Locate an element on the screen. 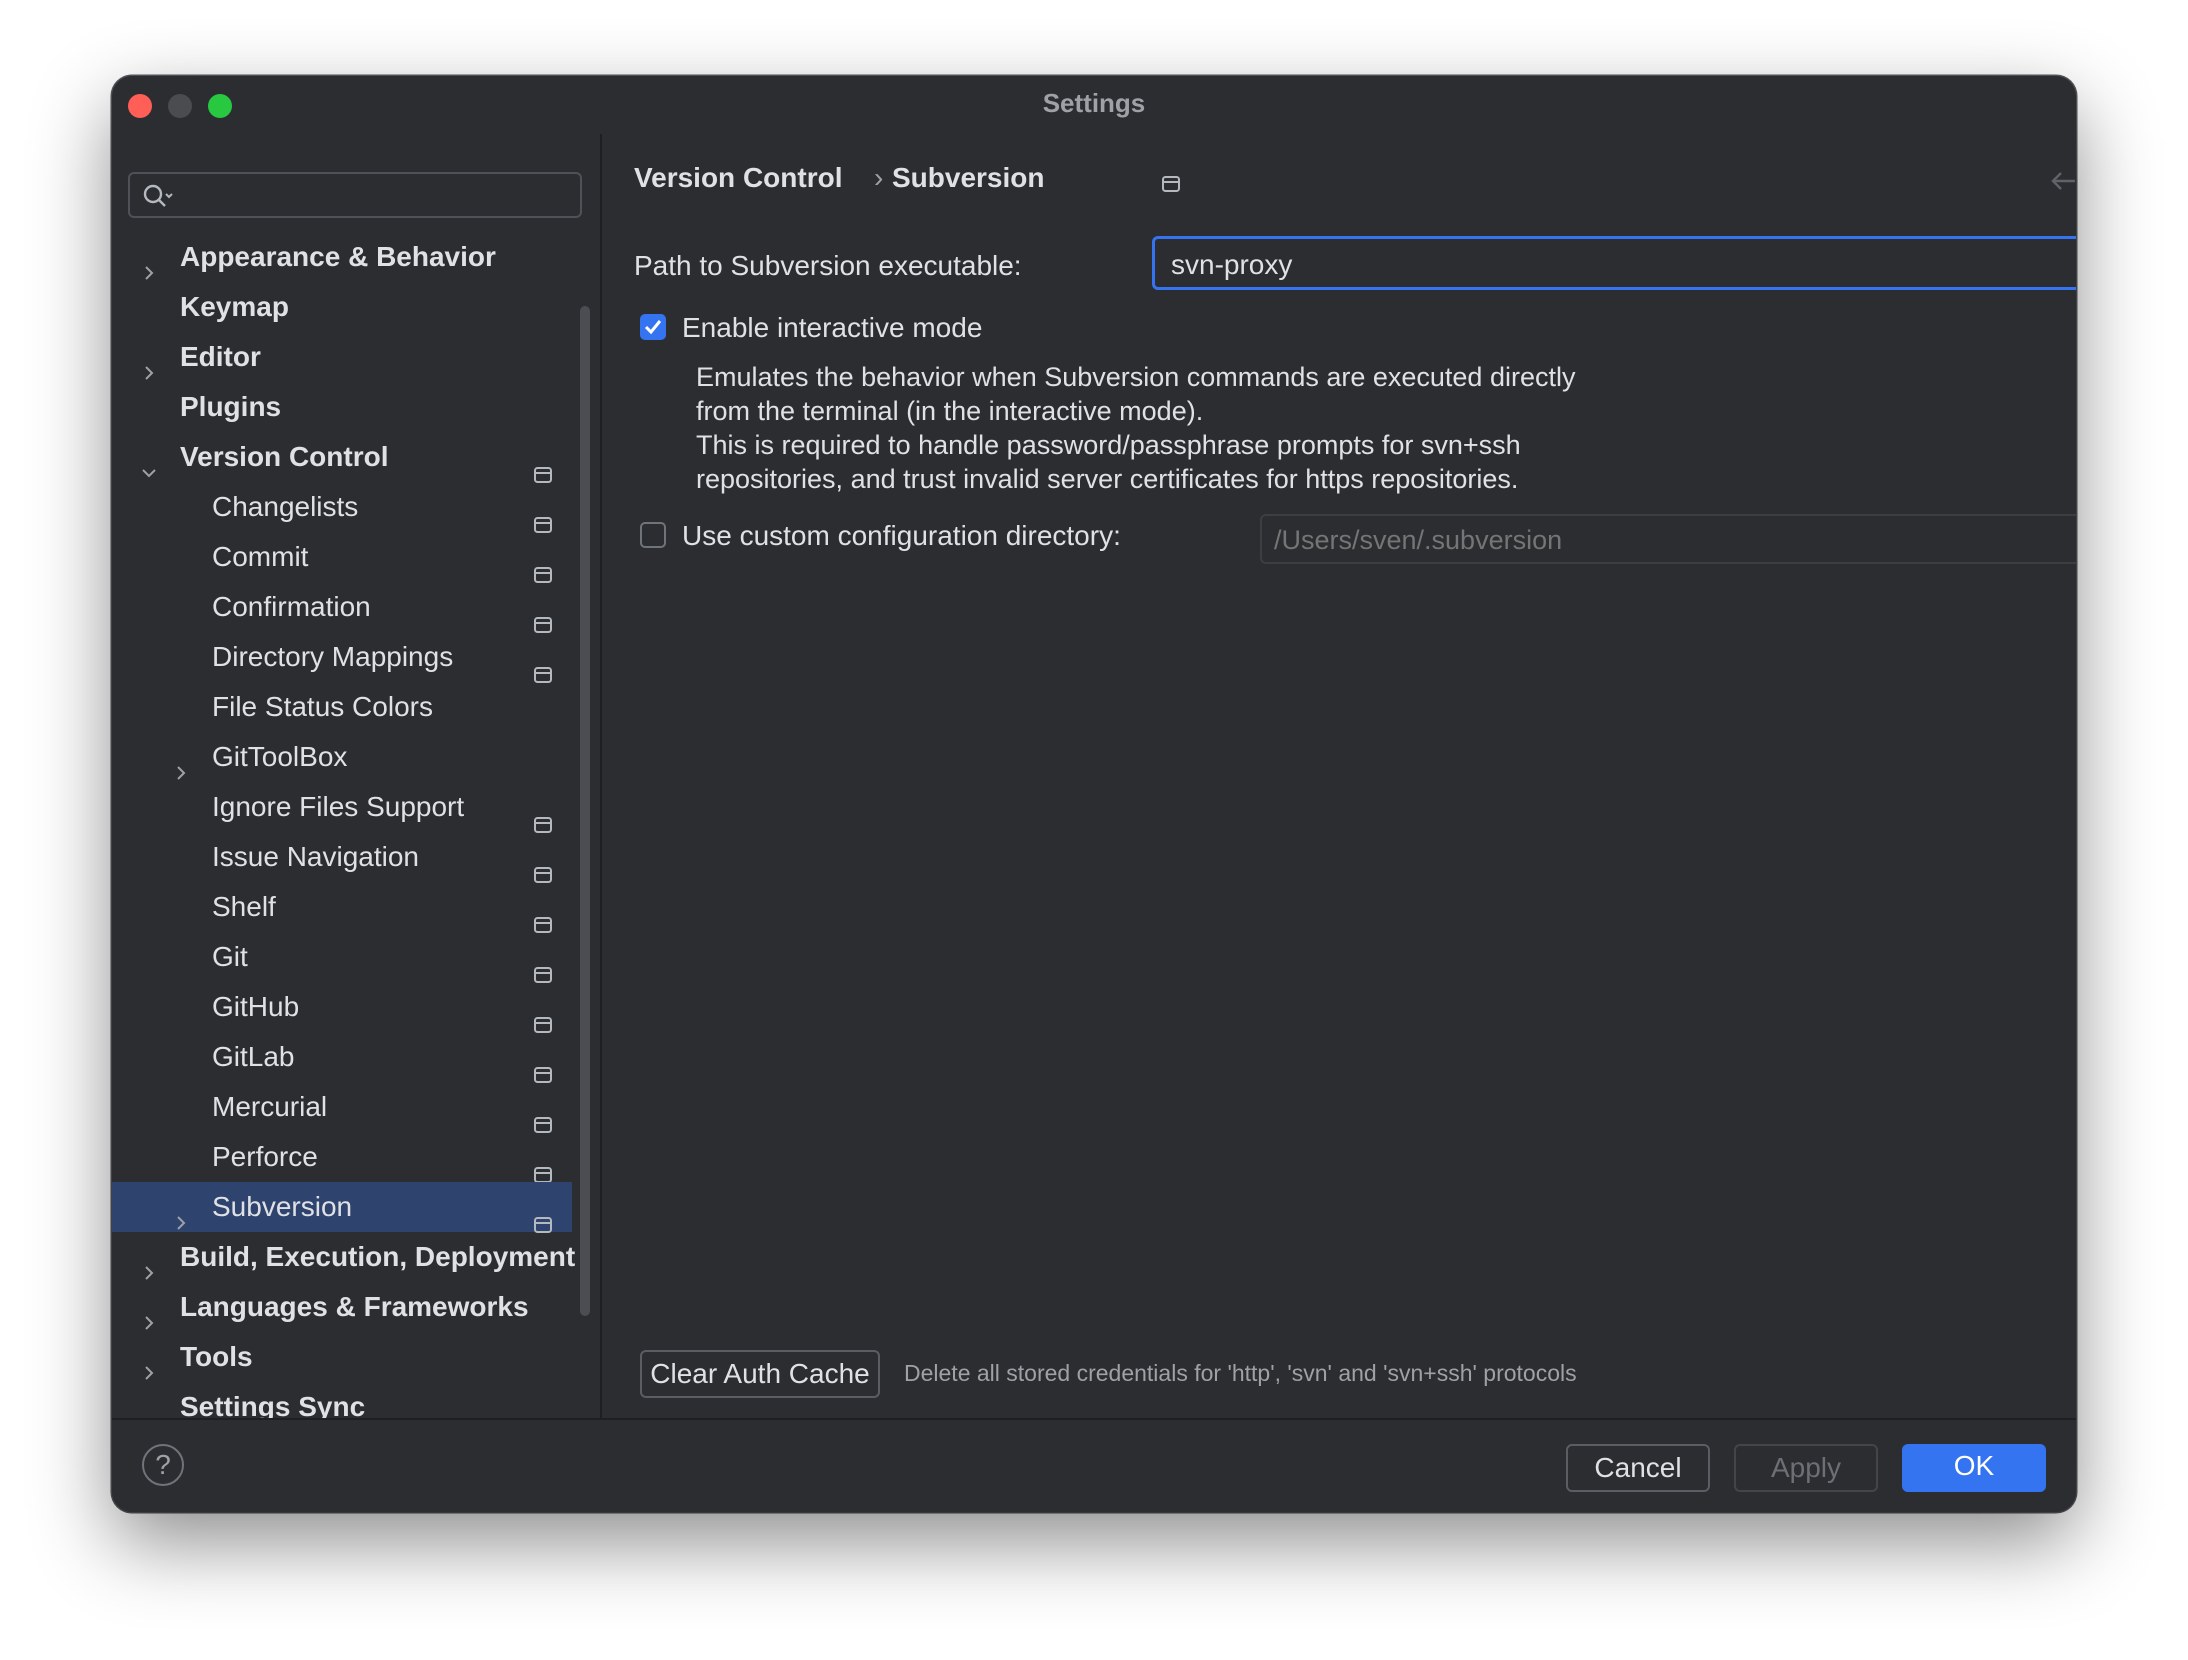  sidebar-item-label: File Status Colors is located at coordinates (322, 706).